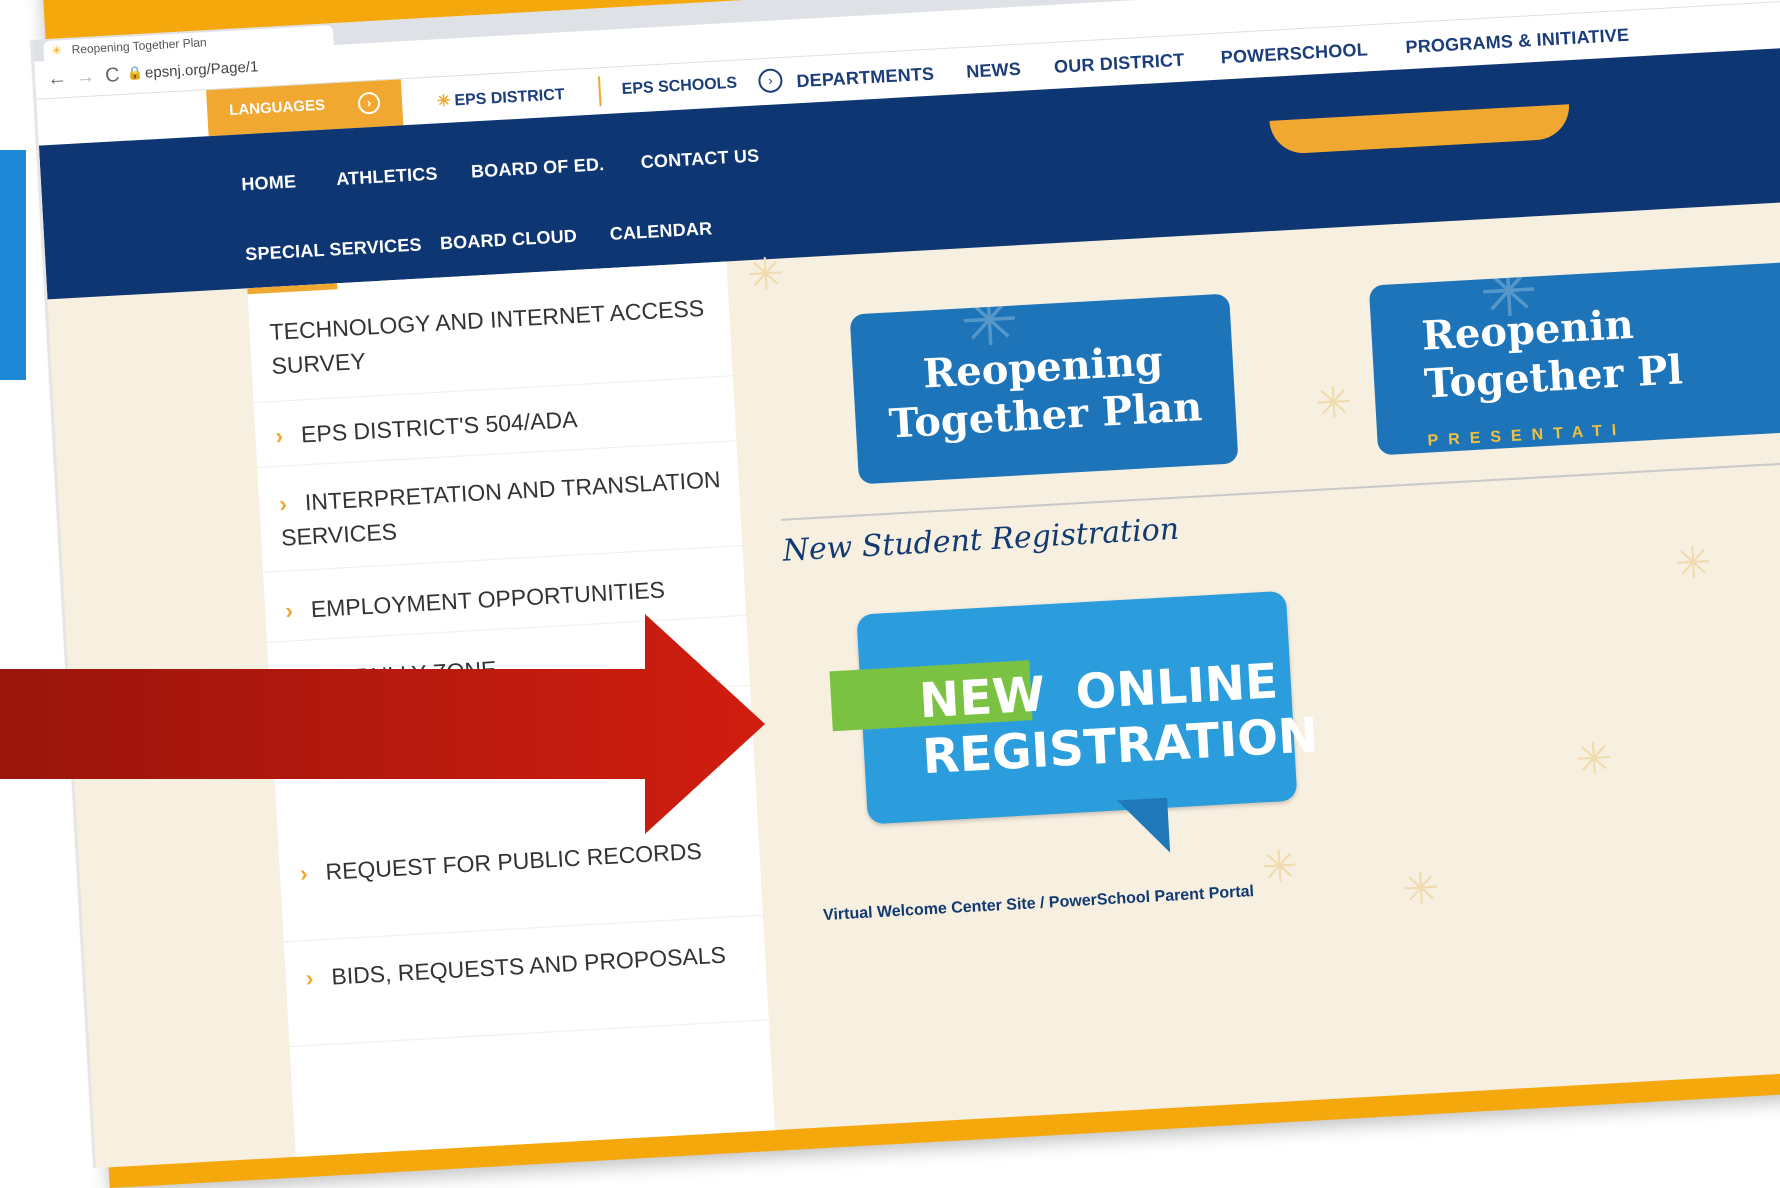 This screenshot has height=1188, width=1780. Describe the element at coordinates (865, 78) in the screenshot. I see `nav-departments: DEPARTMENTS` at that location.